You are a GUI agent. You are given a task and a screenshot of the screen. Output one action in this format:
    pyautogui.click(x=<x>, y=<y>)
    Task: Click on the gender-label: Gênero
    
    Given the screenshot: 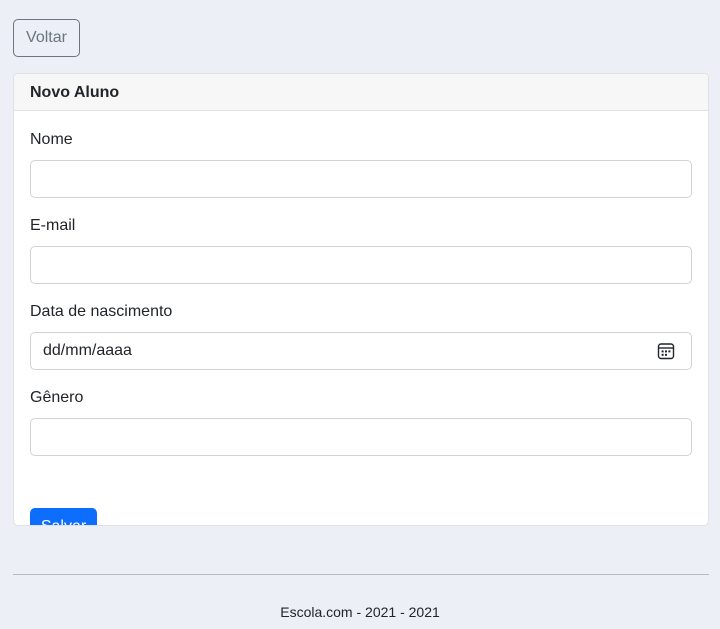 What is the action you would take?
    pyautogui.click(x=57, y=397)
    